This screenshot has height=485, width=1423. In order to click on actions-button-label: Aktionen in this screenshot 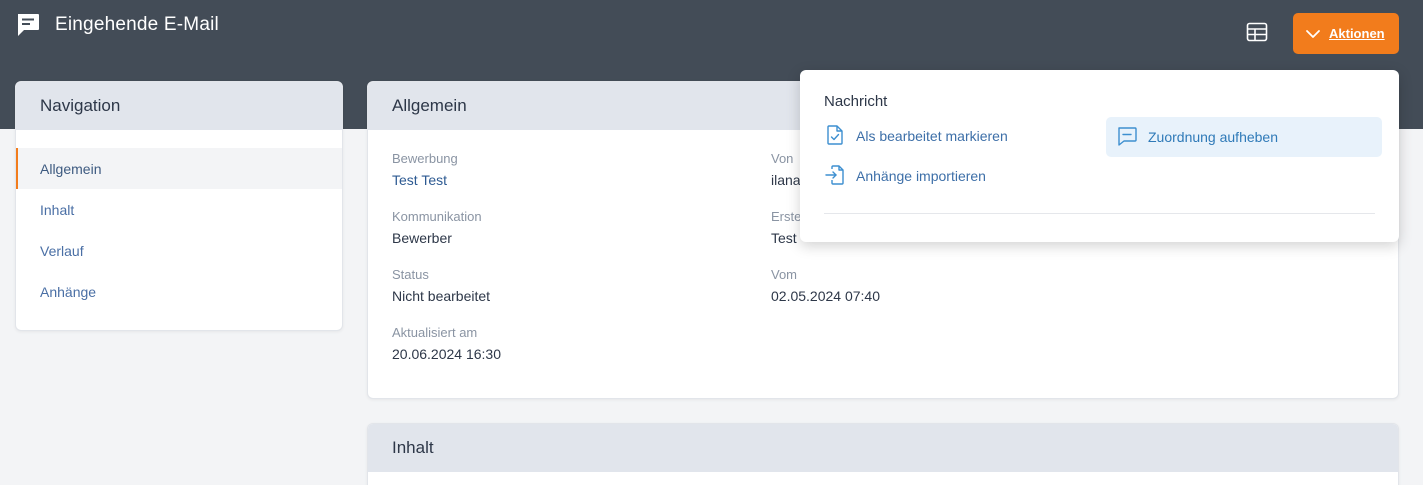, I will do `click(1357, 33)`.